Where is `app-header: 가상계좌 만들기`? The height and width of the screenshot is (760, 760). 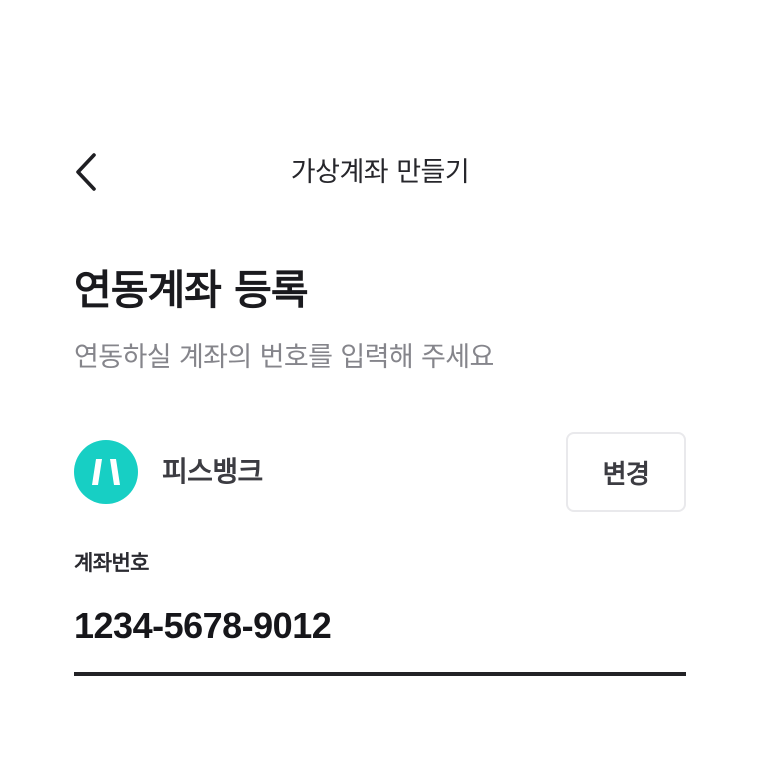
app-header: 가상계좌 만들기 is located at coordinates (380, 173).